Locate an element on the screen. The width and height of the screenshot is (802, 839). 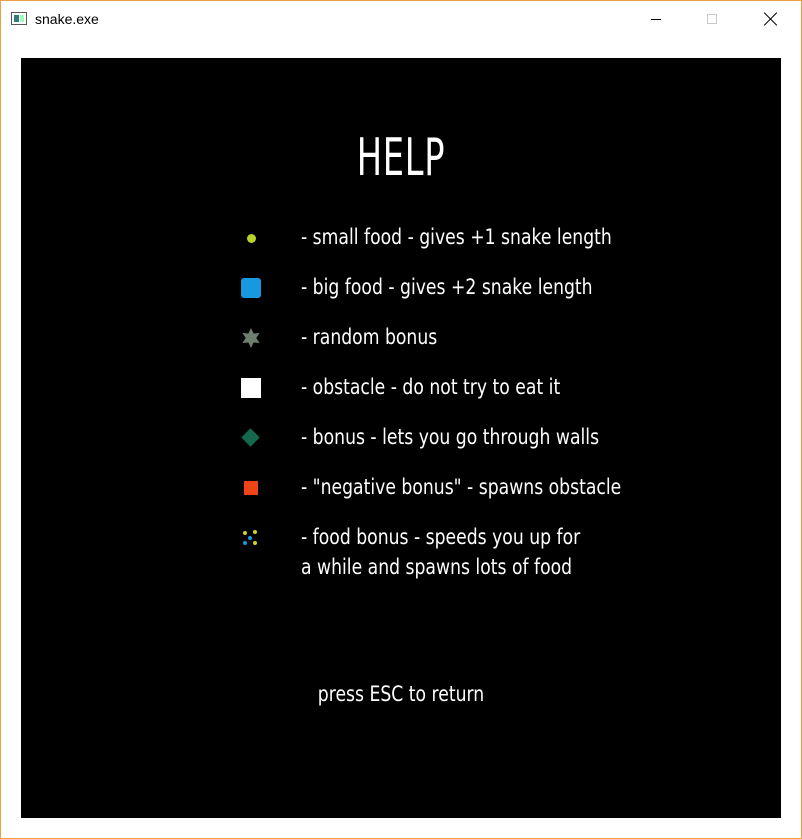
window-title: snake.exe is located at coordinates (67, 19).